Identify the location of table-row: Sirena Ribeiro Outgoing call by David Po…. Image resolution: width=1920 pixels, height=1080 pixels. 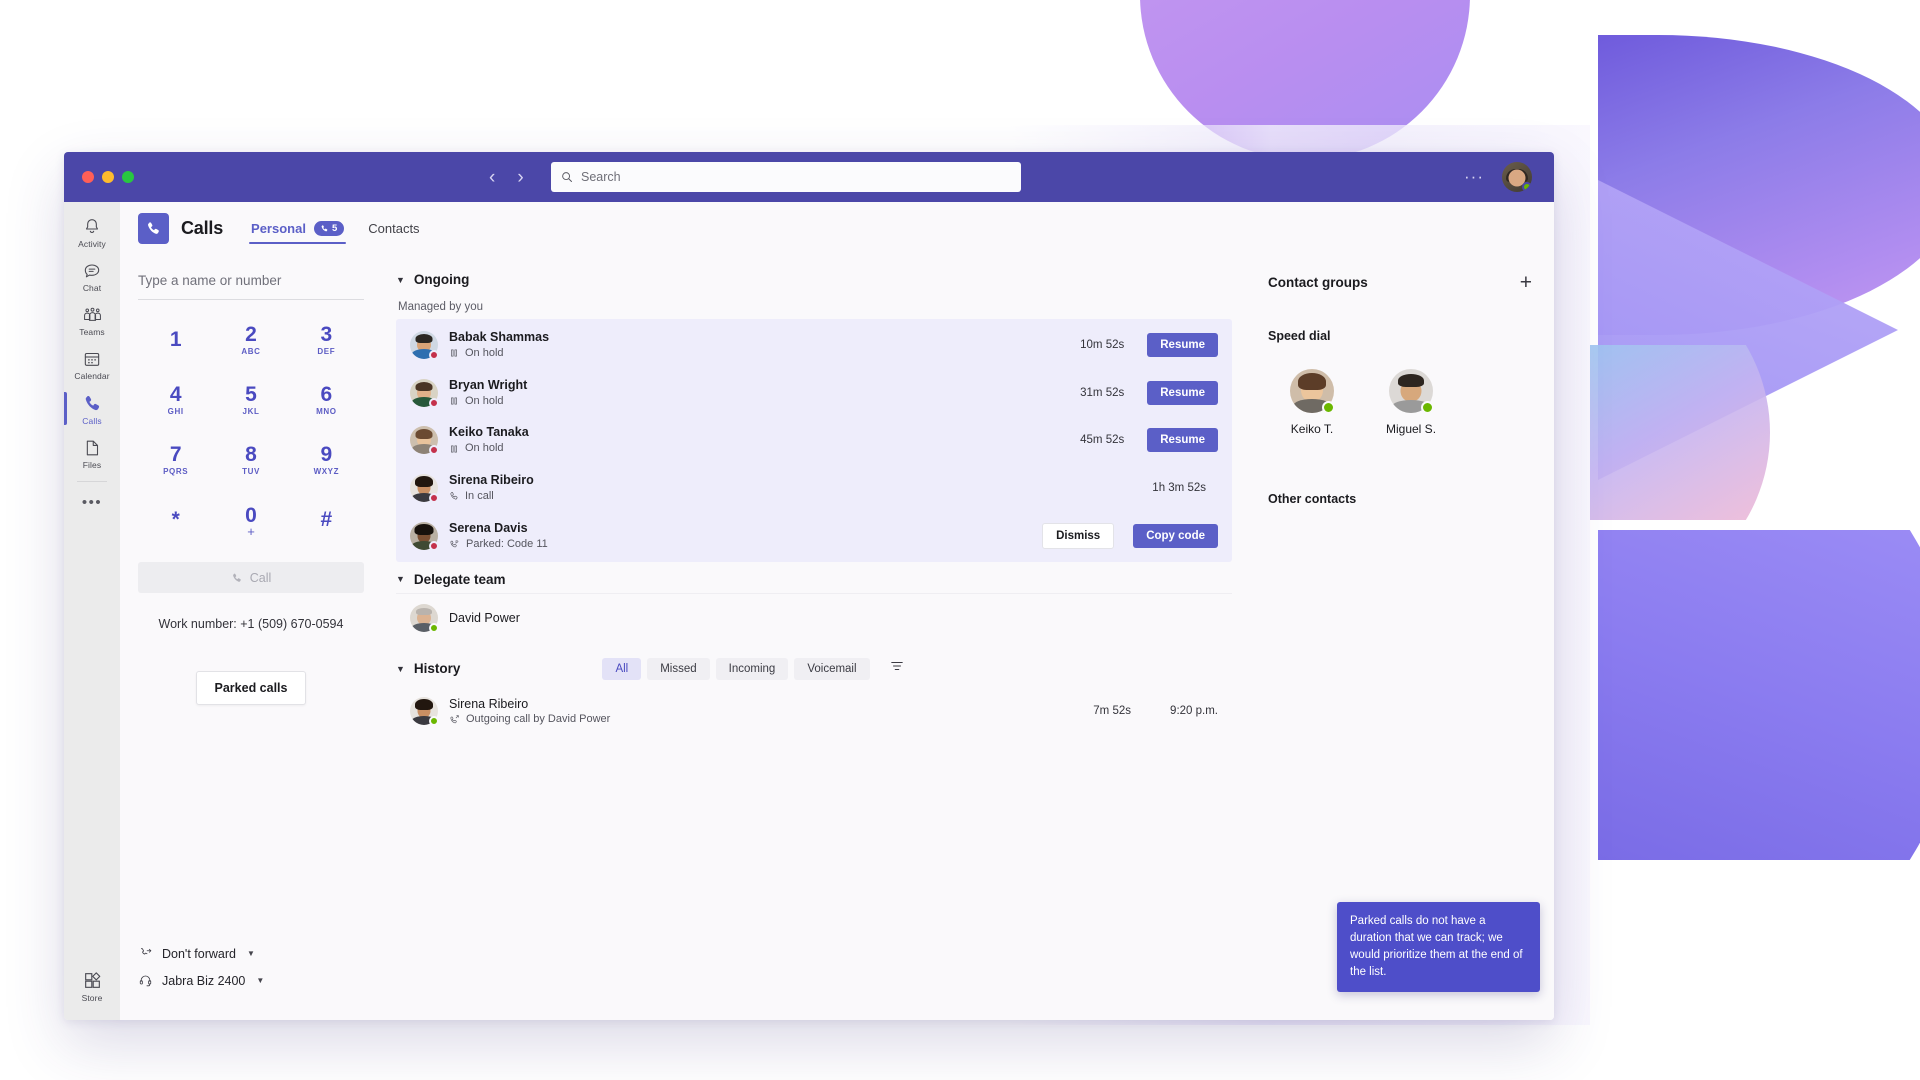
(814, 712).